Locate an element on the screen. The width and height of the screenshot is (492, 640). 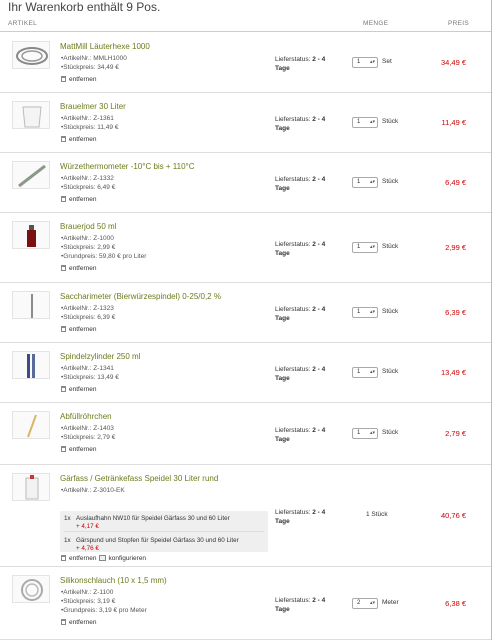
product-name-link: Brauerjod 50 ml is located at coordinates (88, 226).